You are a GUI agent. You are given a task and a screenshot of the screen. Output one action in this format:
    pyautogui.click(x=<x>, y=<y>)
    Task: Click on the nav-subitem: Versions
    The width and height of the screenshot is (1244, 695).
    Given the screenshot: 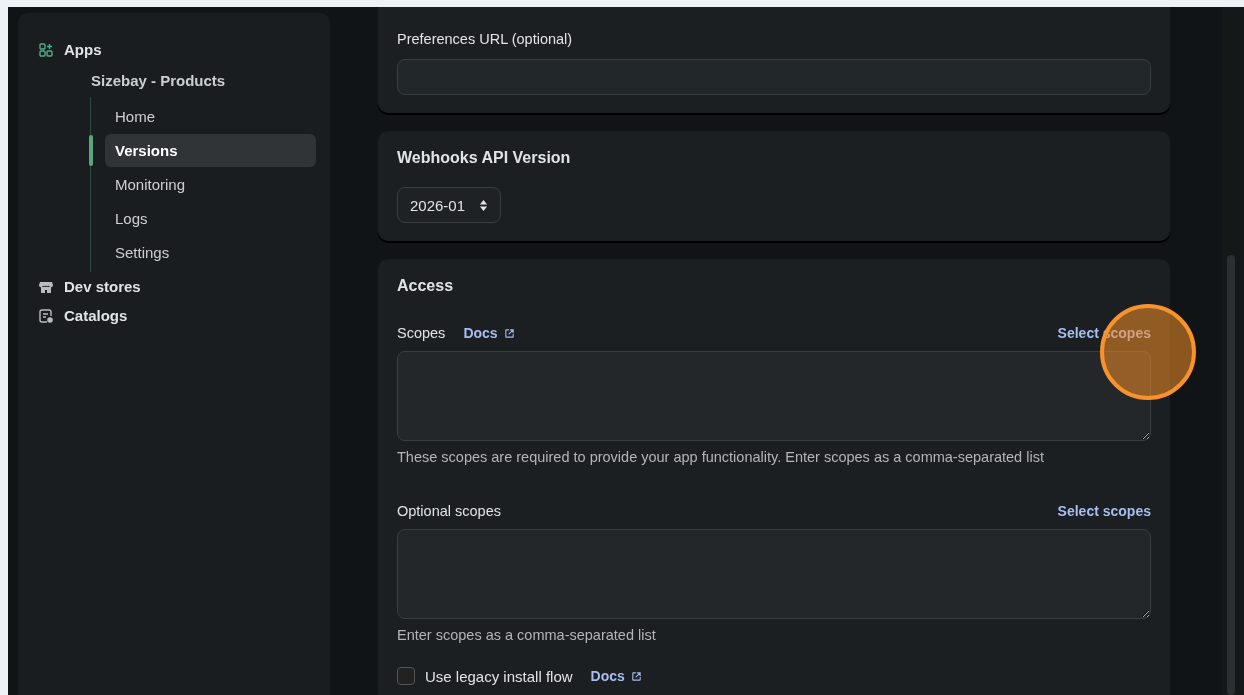 What is the action you would take?
    pyautogui.click(x=210, y=150)
    